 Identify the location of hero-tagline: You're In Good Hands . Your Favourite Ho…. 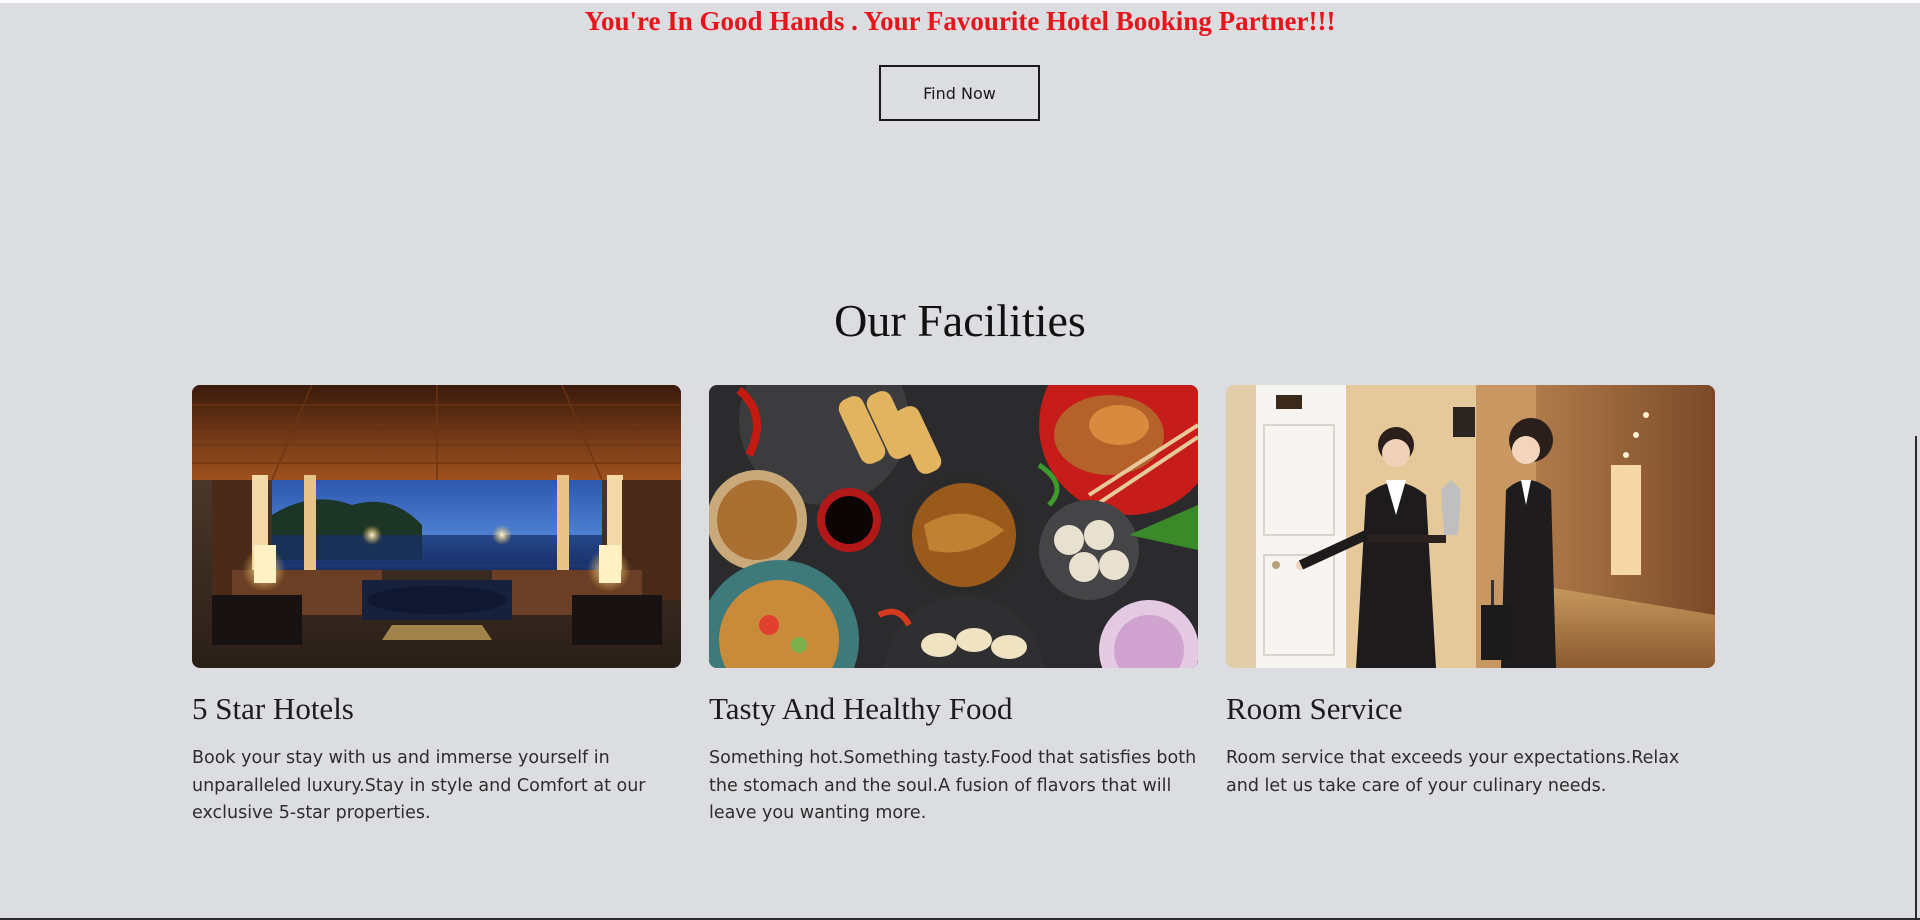
(960, 21).